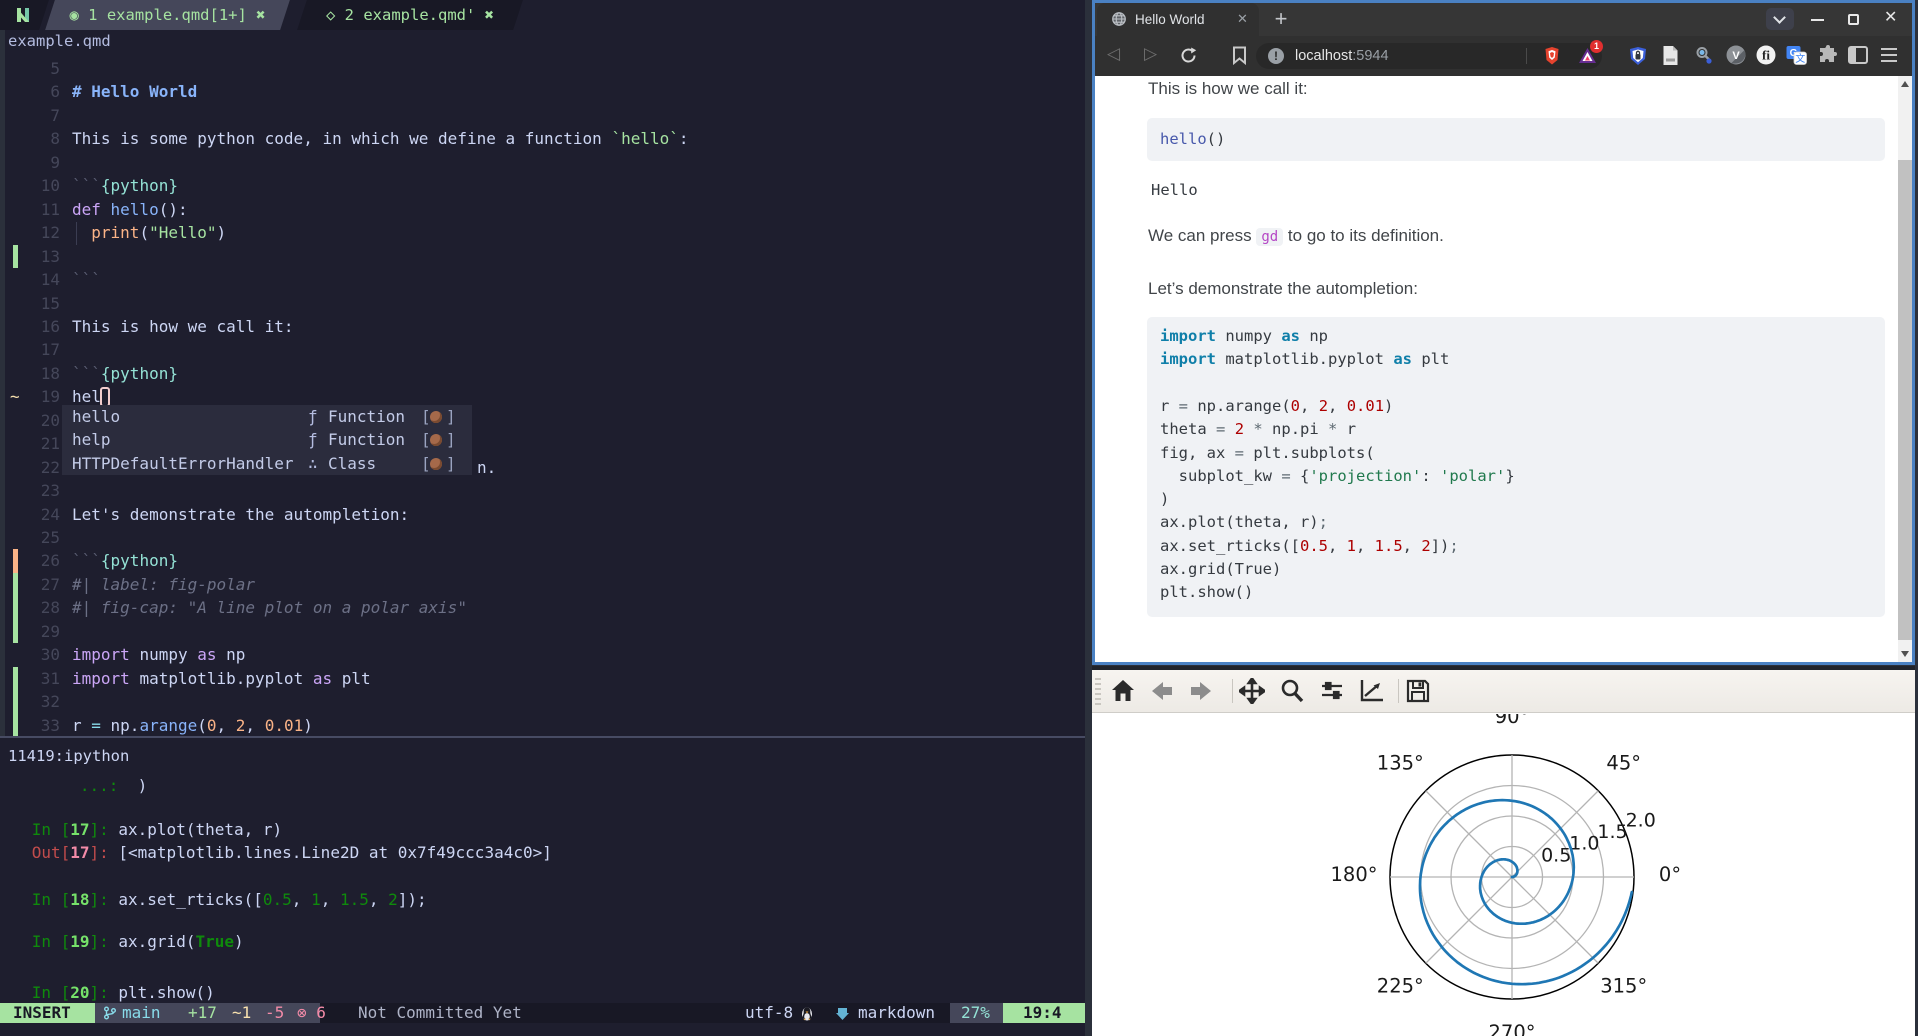 The width and height of the screenshot is (1918, 1036). I want to click on window-menu-button, so click(1780, 19).